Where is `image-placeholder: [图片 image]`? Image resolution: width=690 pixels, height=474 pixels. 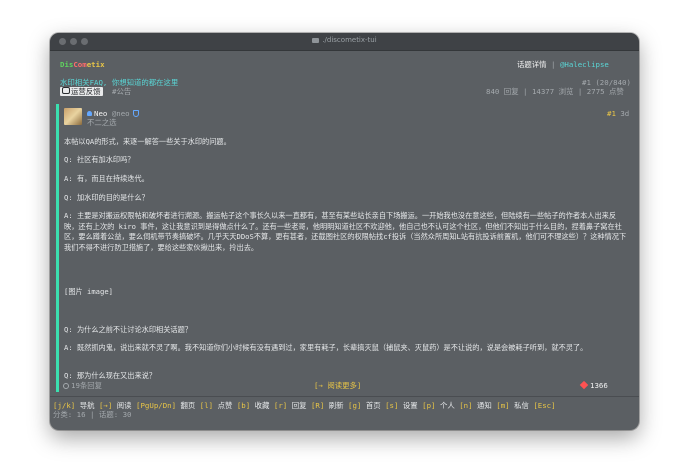
image-placeholder: [图片 image] is located at coordinates (347, 292).